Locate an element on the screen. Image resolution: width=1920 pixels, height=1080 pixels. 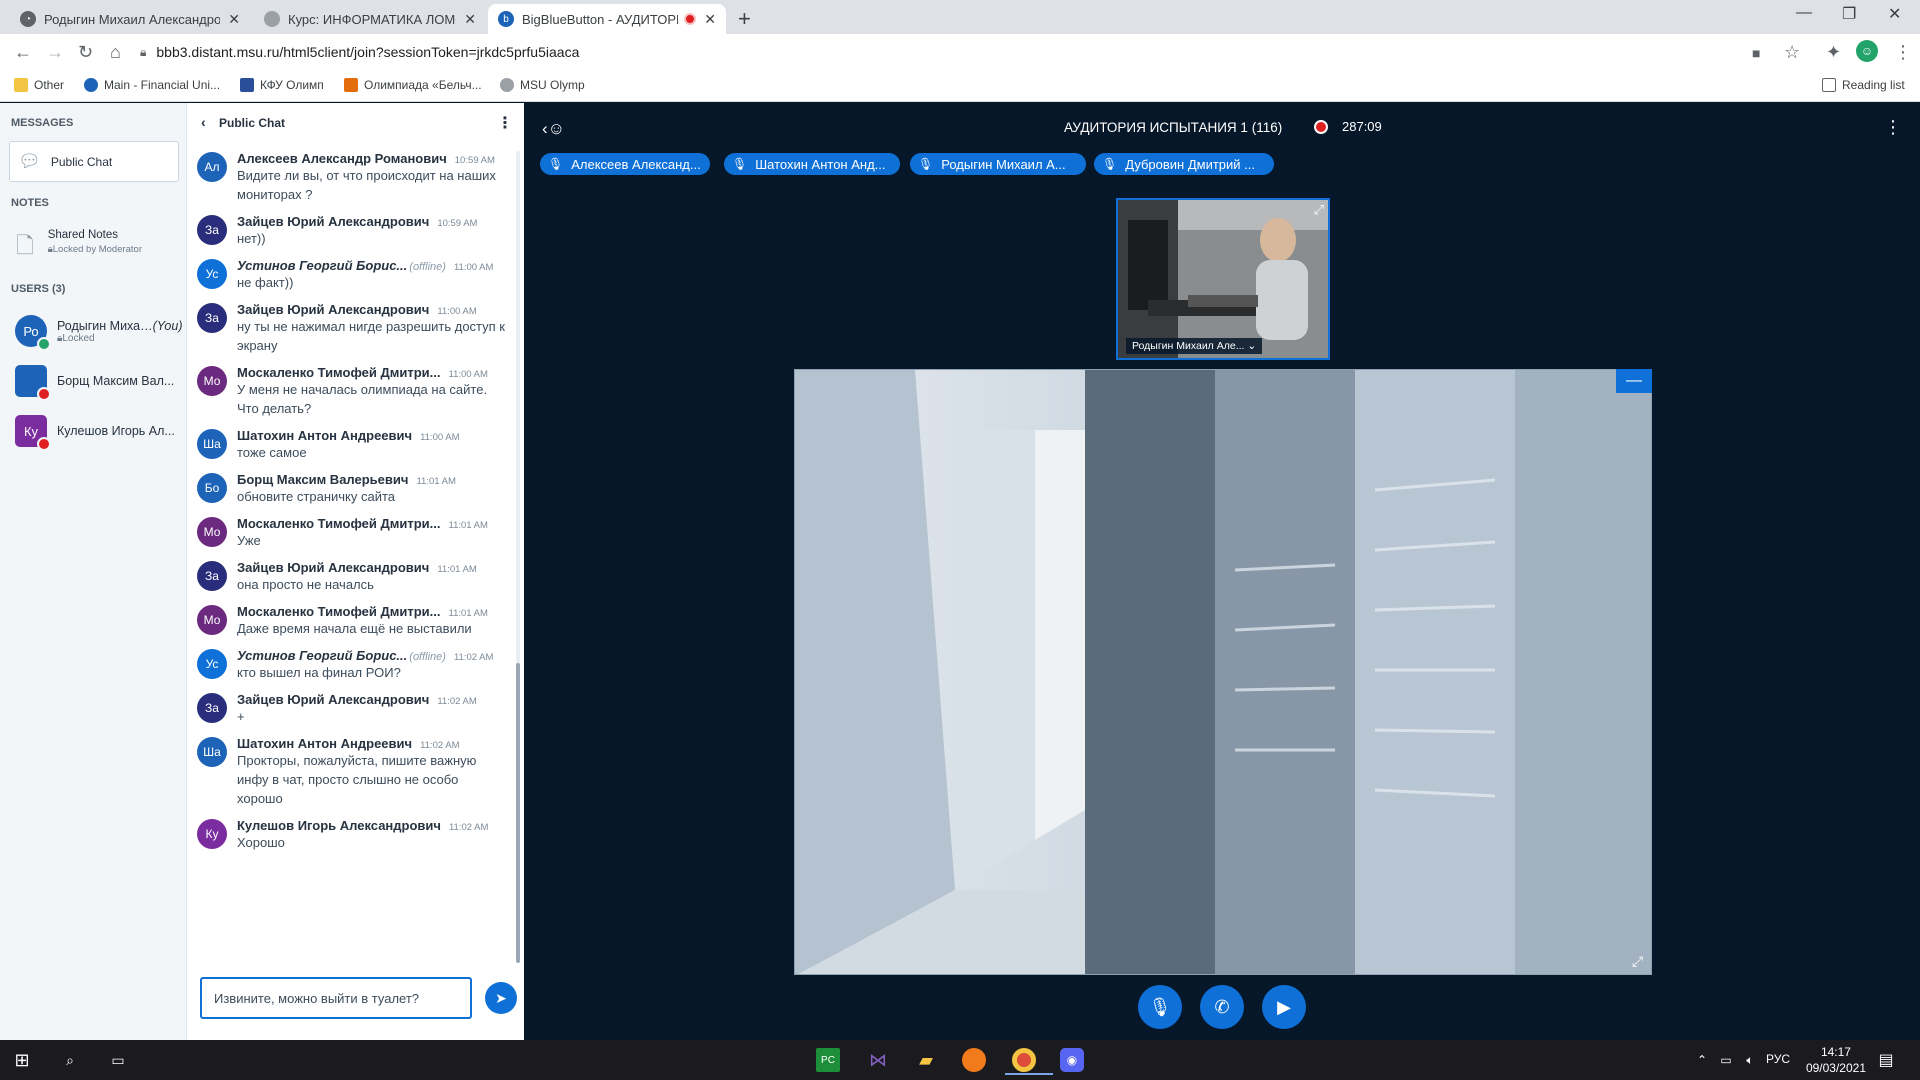
webcam-video: ⤢ Родыгин Михаил Але... ⌄ is located at coordinates (1223, 279).